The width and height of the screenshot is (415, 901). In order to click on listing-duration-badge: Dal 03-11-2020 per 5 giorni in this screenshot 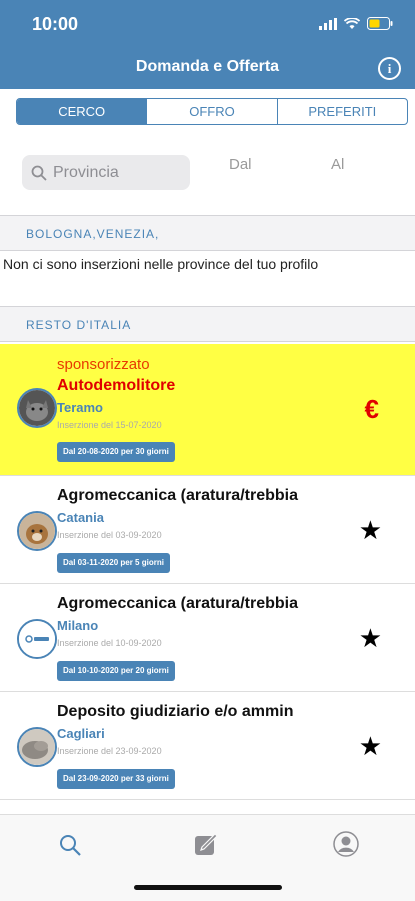, I will do `click(113, 563)`.